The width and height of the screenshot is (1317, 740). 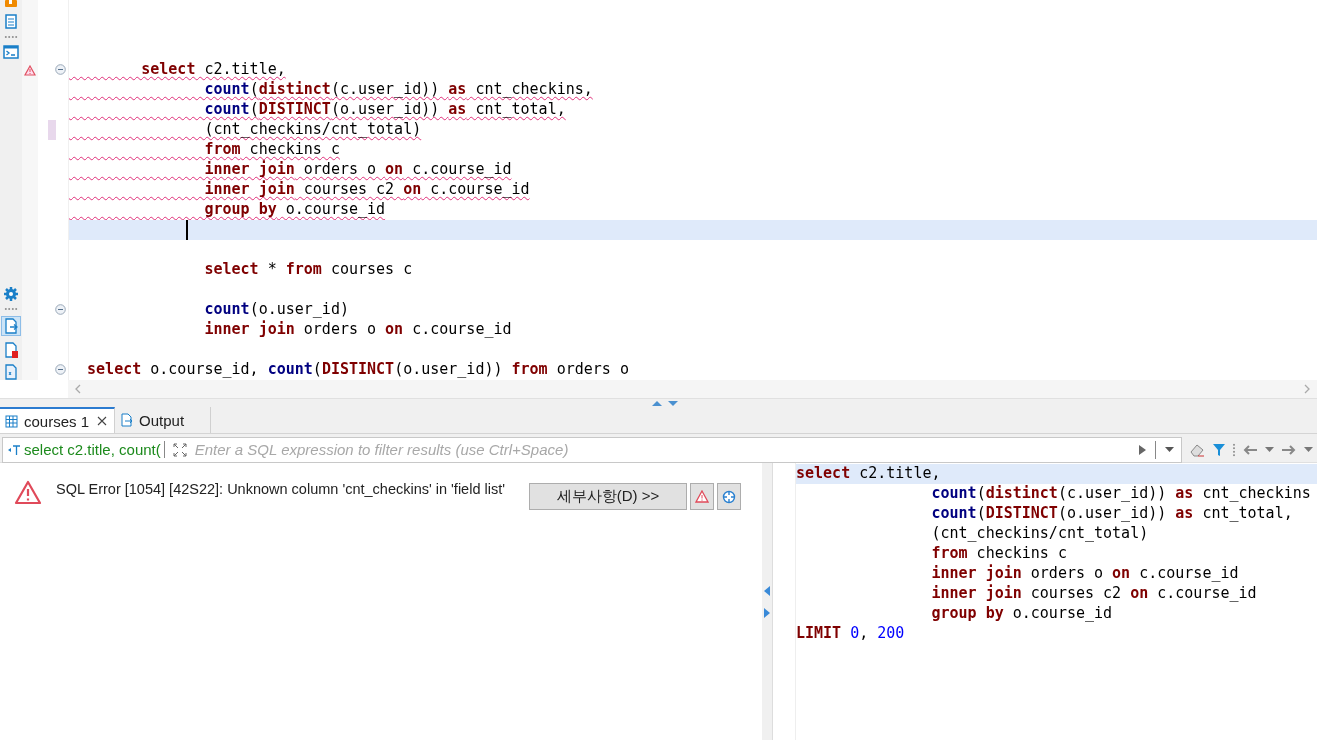 I want to click on error-icon, so click(x=28, y=492).